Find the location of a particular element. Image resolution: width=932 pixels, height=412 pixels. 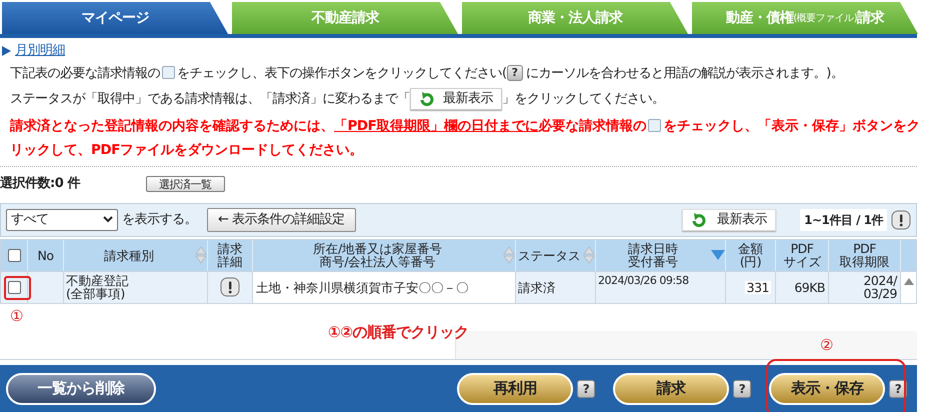

column-header: 商号/会社法人等番号 is located at coordinates (377, 261).